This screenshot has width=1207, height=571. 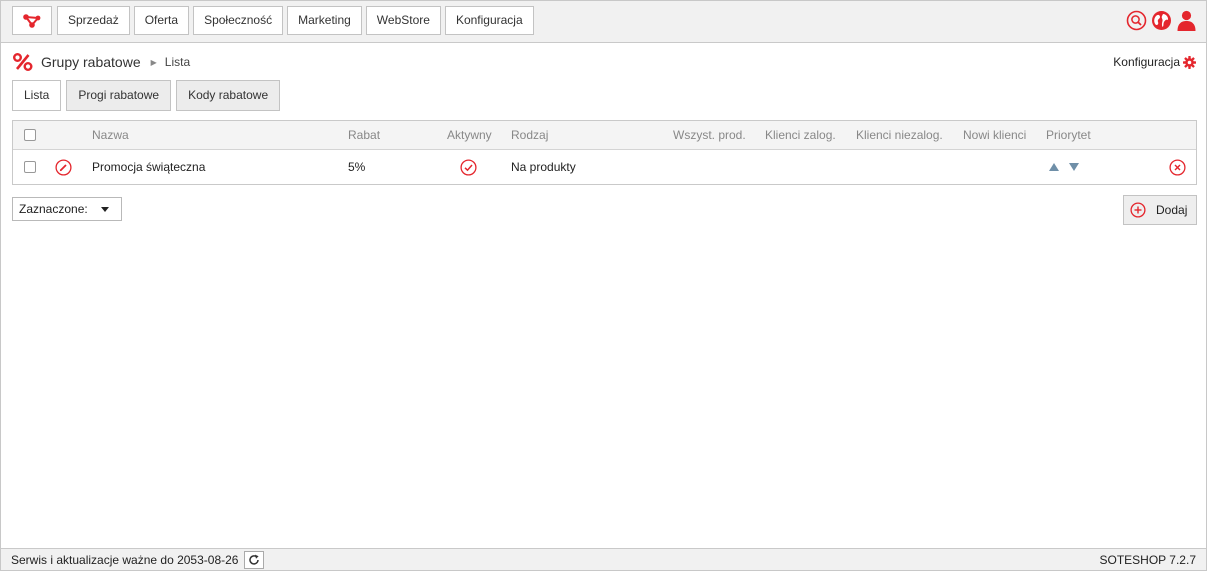 I want to click on active-check-icon, so click(x=468, y=167).